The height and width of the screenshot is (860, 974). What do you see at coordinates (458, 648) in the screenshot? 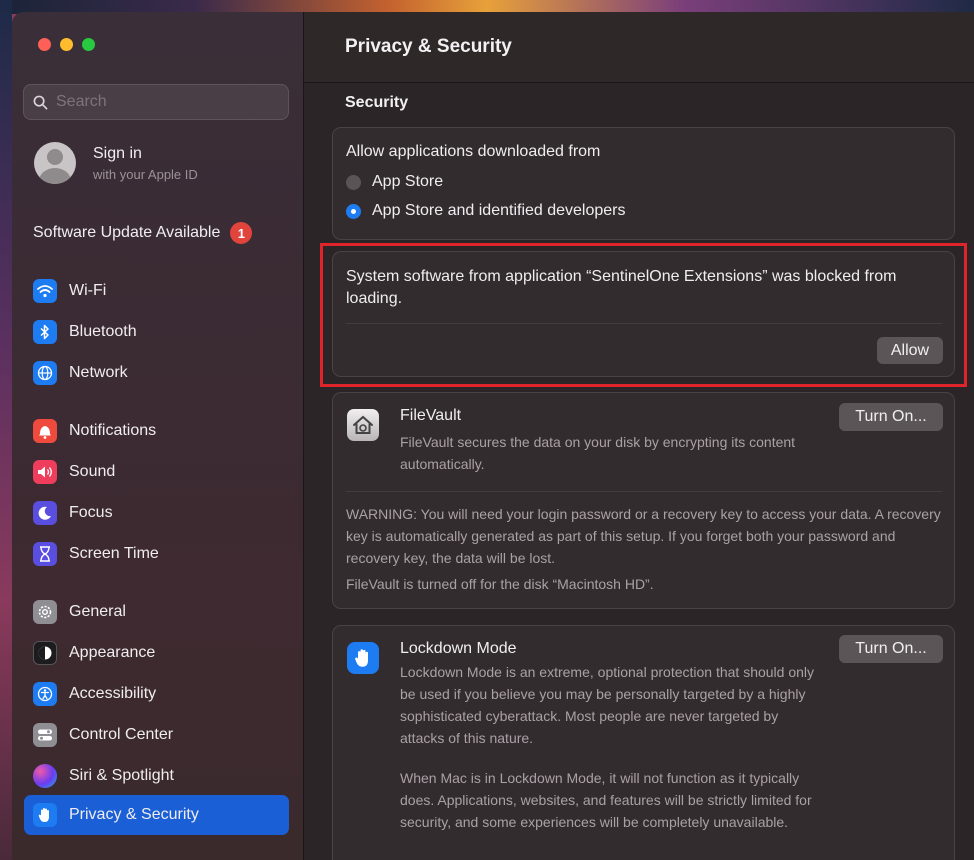
I see `lockdown-title: Lockdown Mode` at bounding box center [458, 648].